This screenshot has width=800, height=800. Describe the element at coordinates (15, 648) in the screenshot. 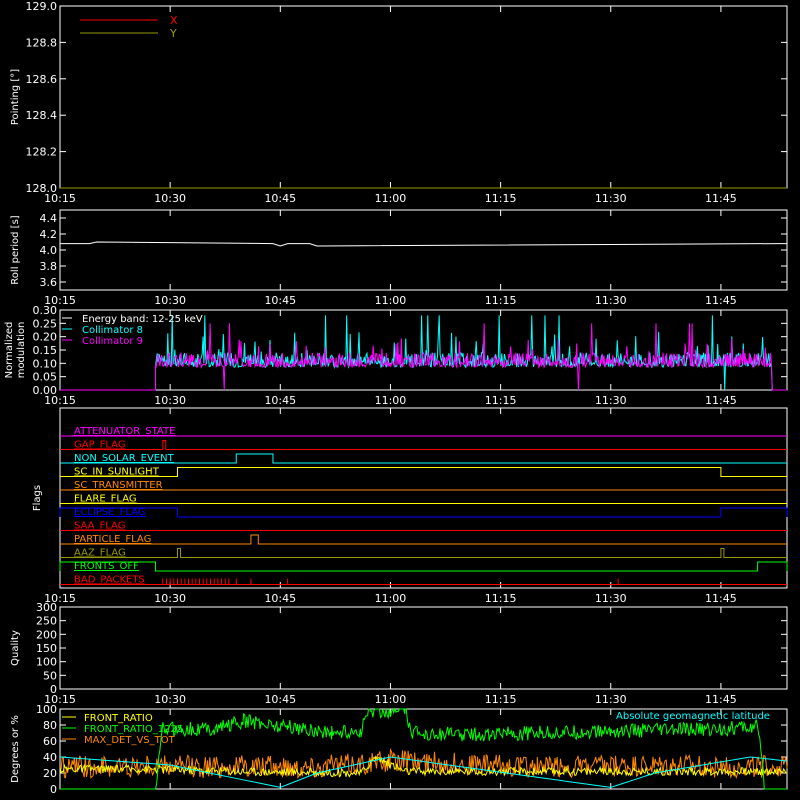

I see `quality-ylabel: Quality` at that location.